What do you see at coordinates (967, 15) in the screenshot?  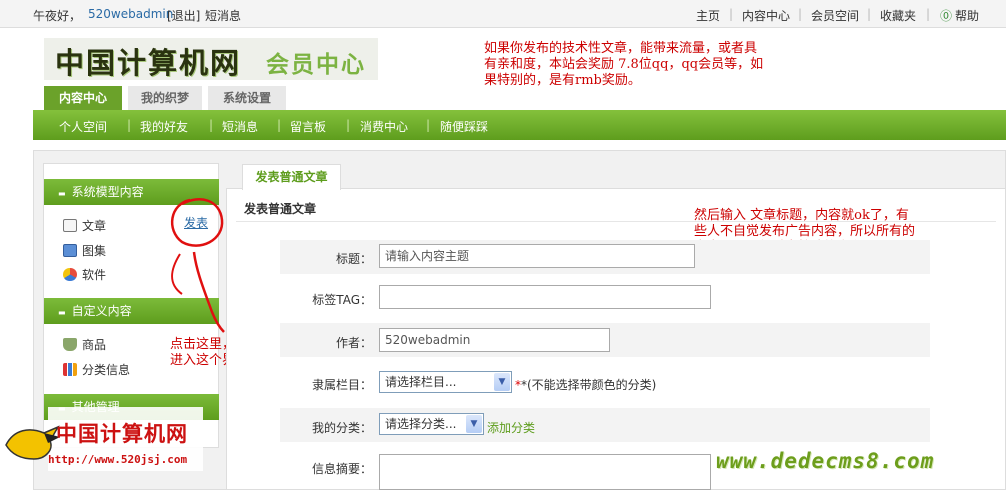 I see `help-link: 帮助` at bounding box center [967, 15].